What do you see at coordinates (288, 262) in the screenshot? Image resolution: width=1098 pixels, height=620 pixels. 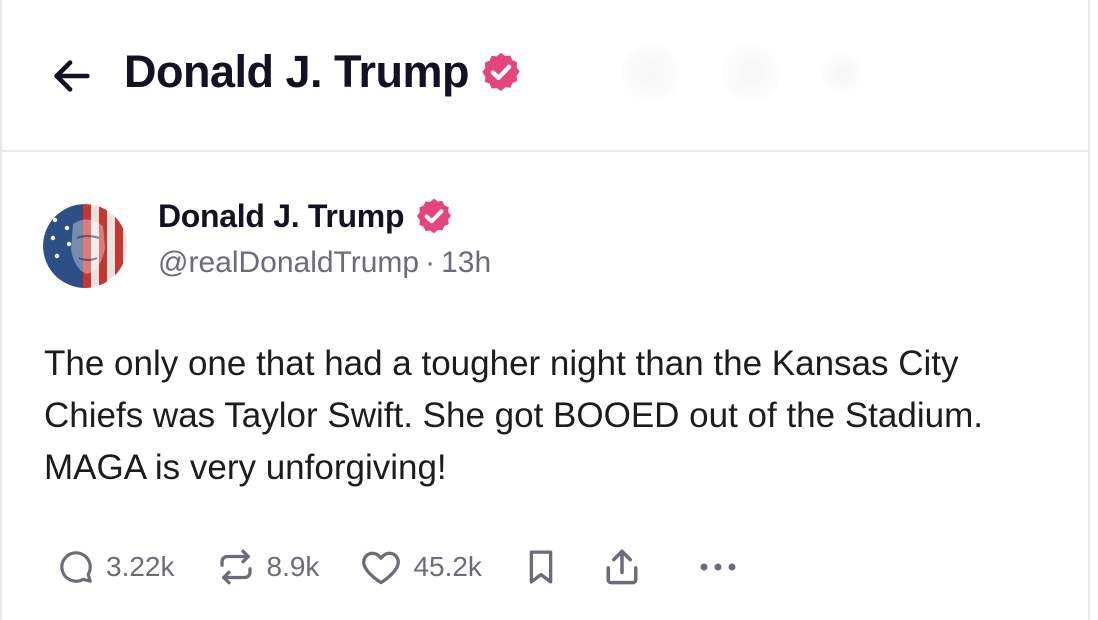 I see `author-handle: @realDonaldTrump` at bounding box center [288, 262].